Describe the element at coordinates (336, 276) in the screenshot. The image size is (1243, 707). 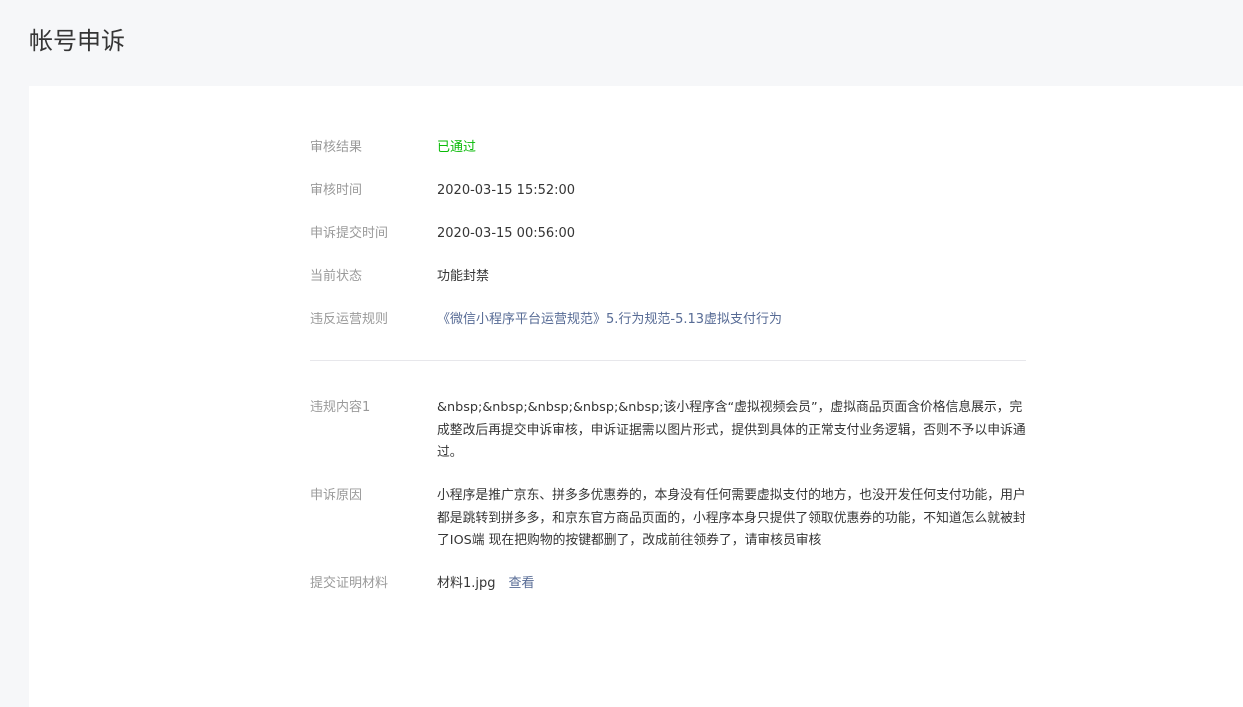
I see `current-status-label: 当前状态` at that location.